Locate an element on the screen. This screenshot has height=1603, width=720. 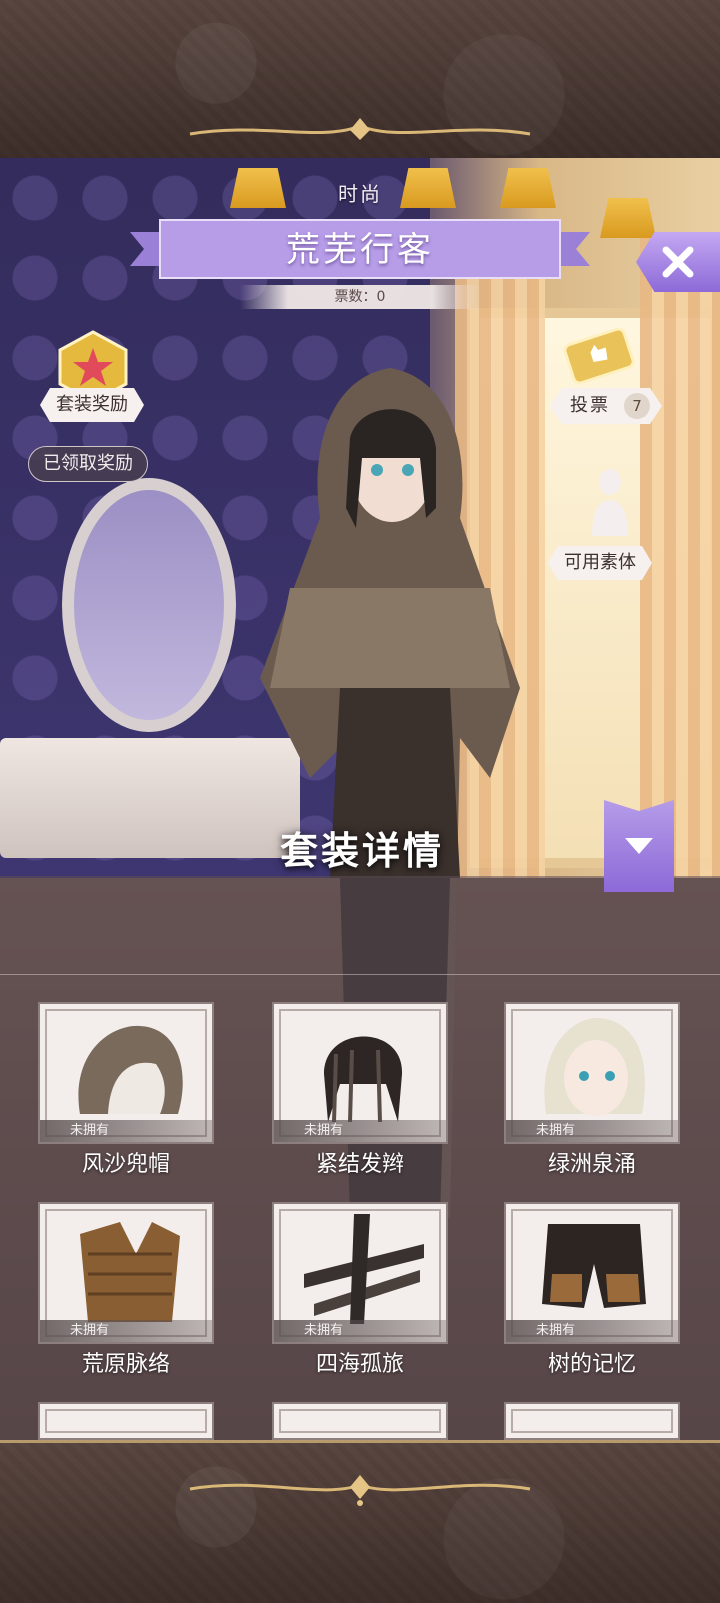
collapse-details-button is located at coordinates (639, 846).